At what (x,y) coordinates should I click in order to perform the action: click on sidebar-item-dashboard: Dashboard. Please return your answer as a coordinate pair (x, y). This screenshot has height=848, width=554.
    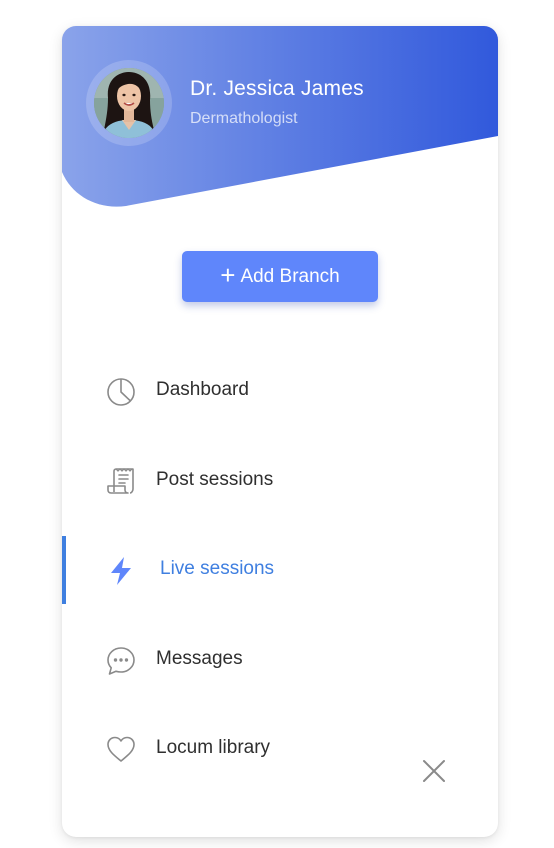
    Looking at the image, I should click on (280, 391).